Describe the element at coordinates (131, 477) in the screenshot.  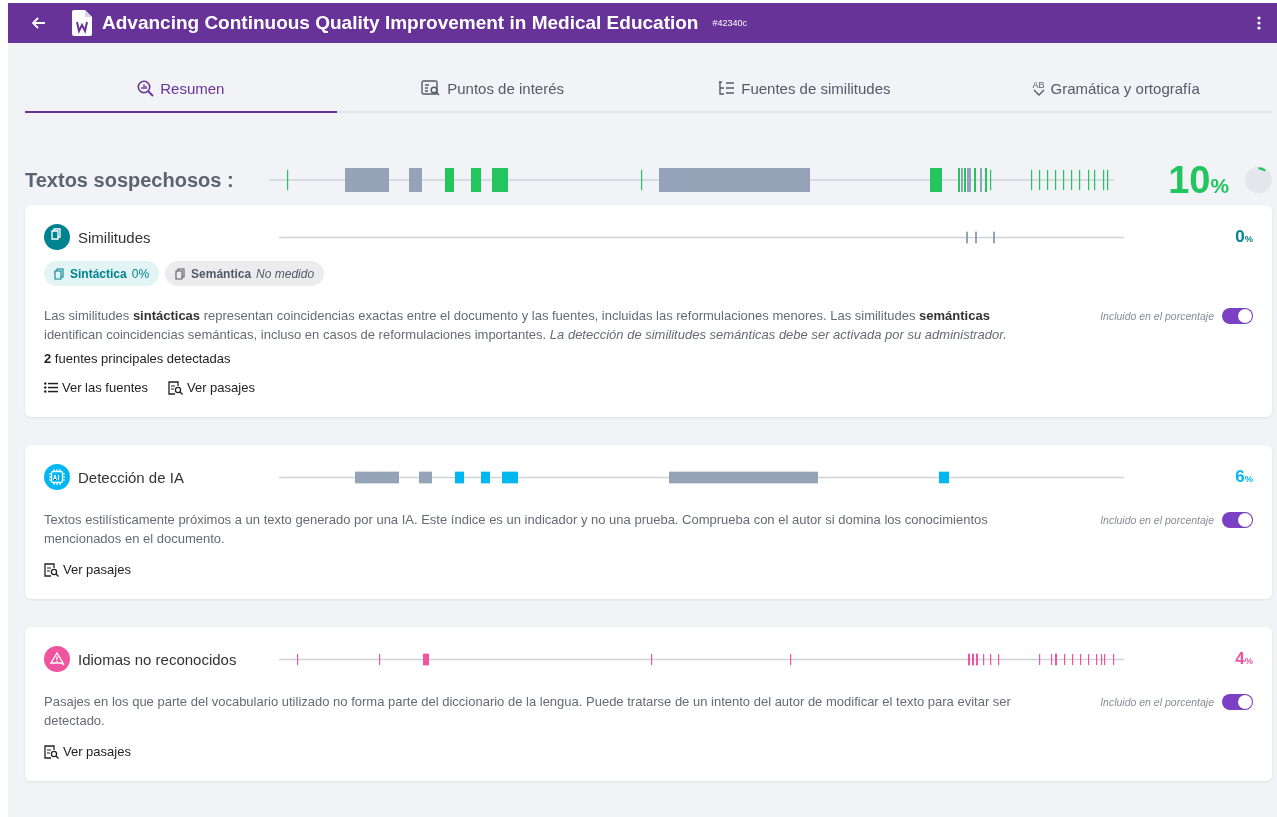
I see `section-title: Detección de IA` at that location.